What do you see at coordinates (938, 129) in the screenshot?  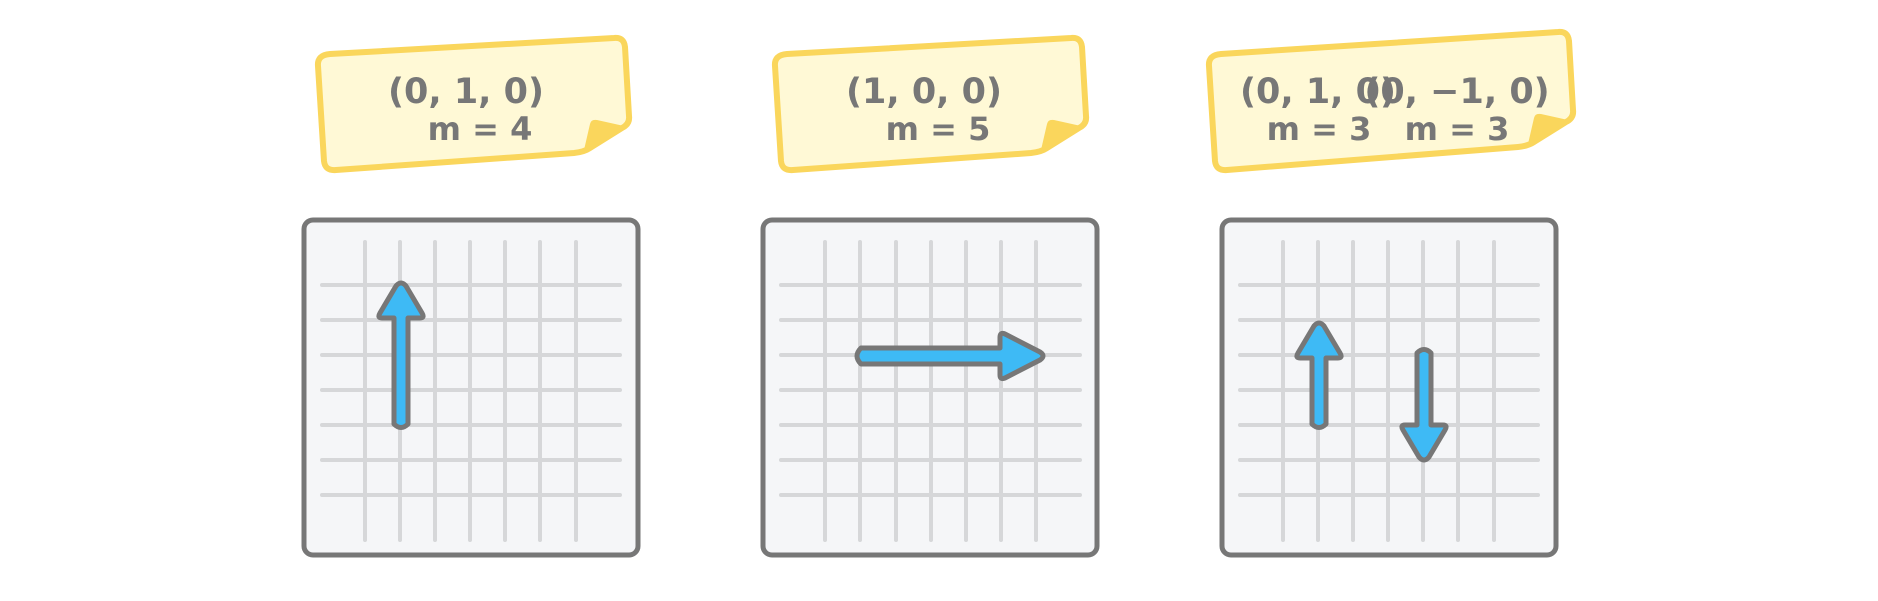 I see `mass-label: m = 5` at bounding box center [938, 129].